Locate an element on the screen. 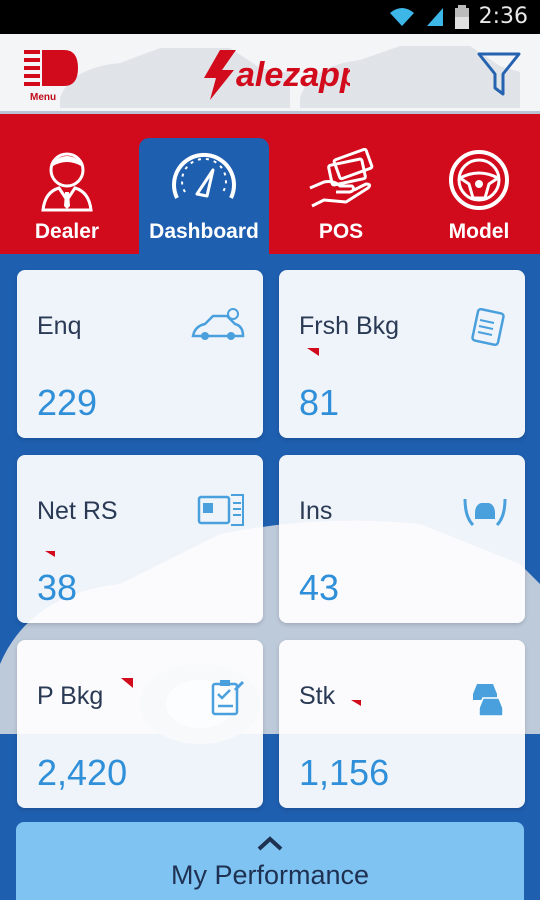  my-performance-label: My Performance is located at coordinates (270, 875).